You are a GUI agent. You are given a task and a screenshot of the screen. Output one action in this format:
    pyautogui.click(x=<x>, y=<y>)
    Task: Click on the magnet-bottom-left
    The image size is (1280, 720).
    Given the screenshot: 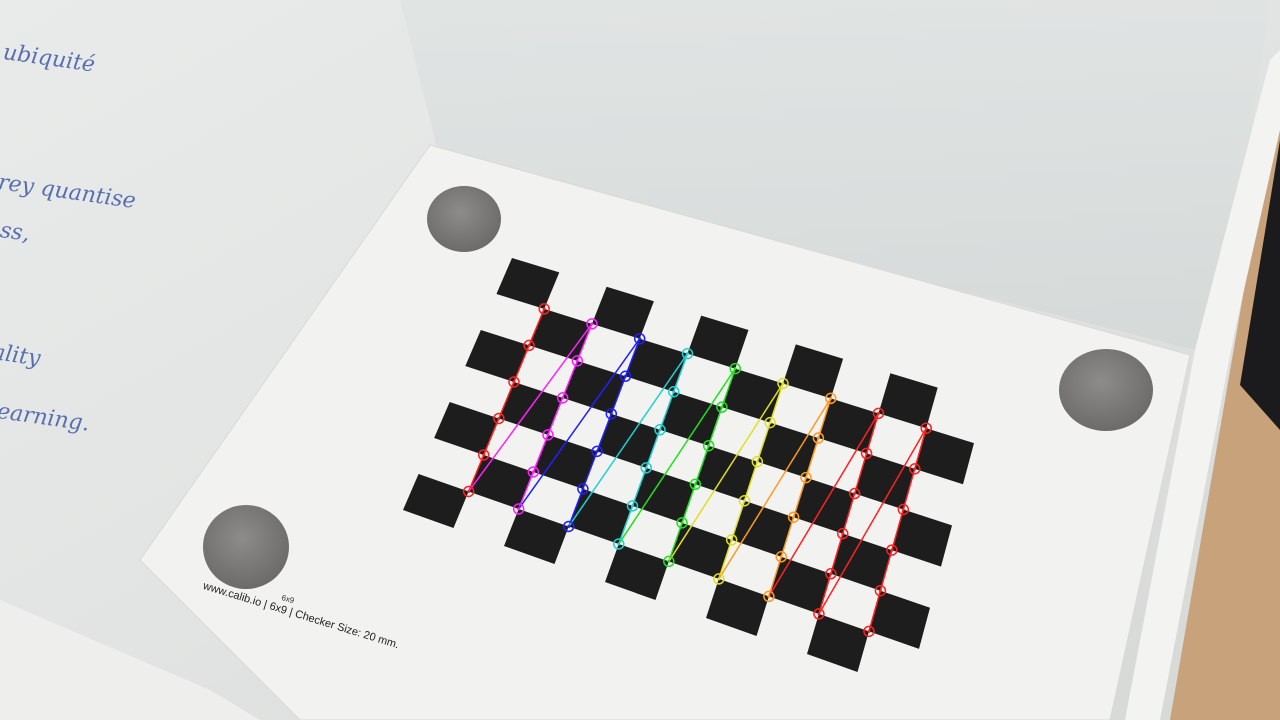 What is the action you would take?
    pyautogui.click(x=246, y=547)
    